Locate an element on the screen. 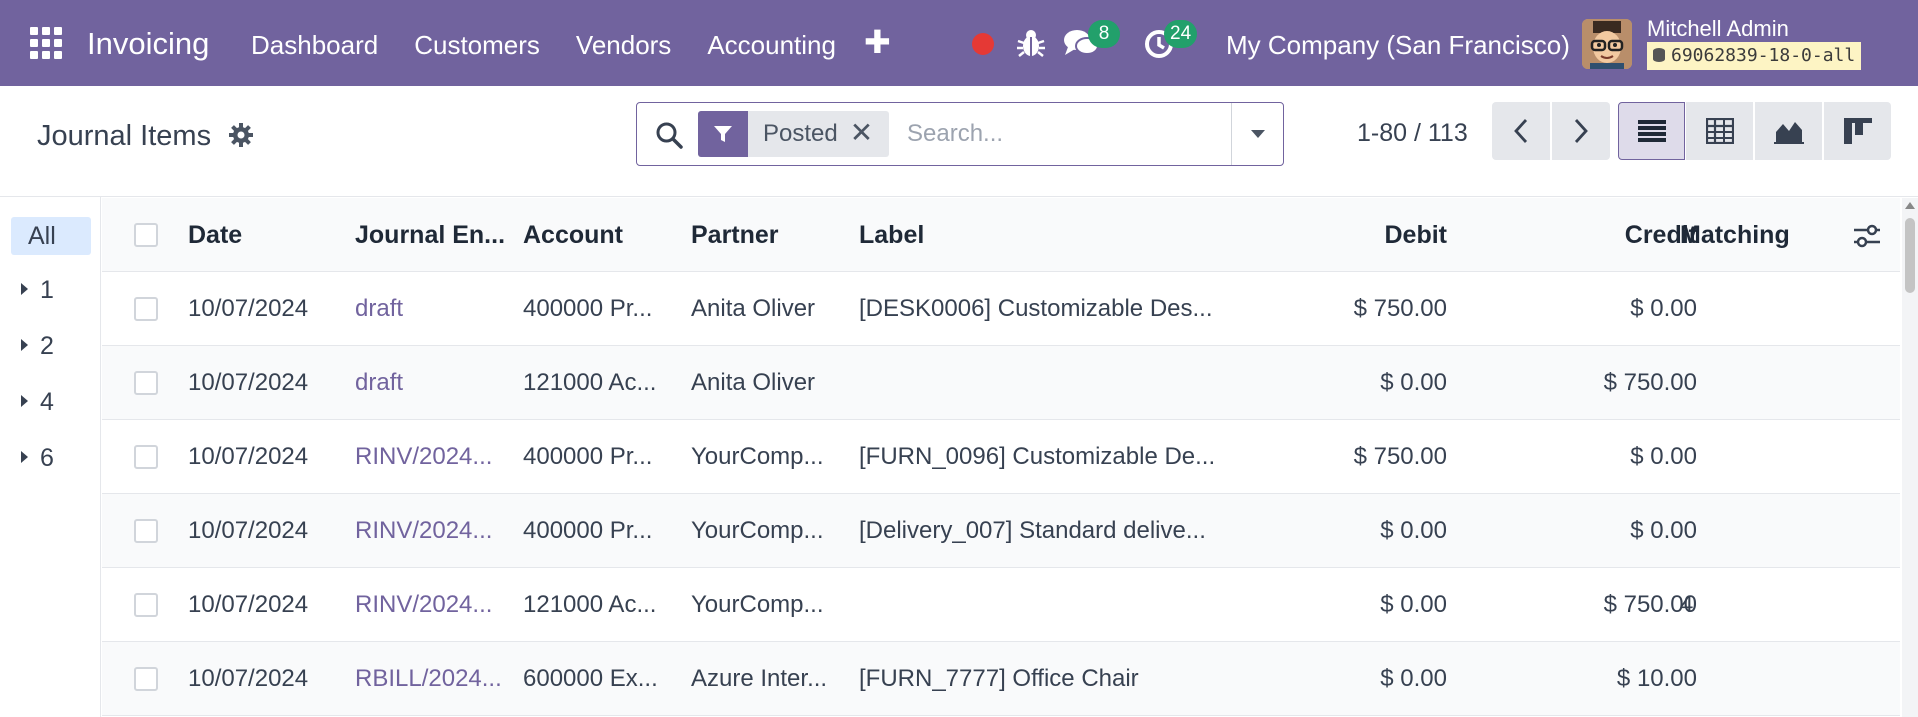 The width and height of the screenshot is (1918, 717). caret-down-icon is located at coordinates (1257, 134).